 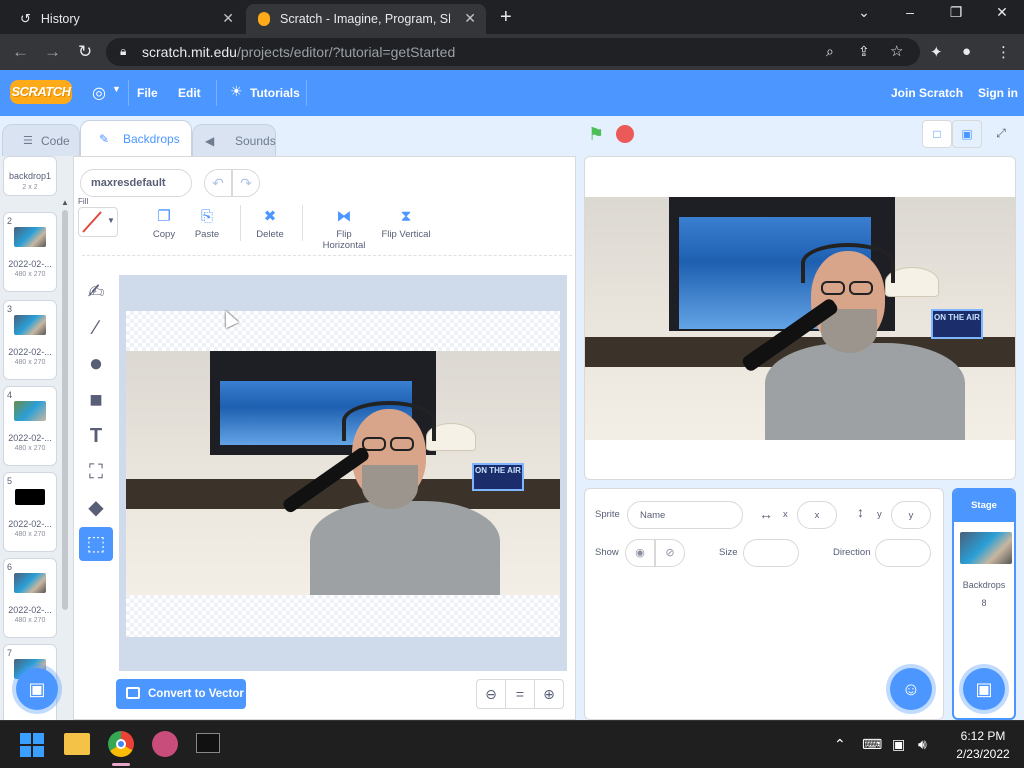 I want to click on scrollbar-thumb, so click(x=65, y=410).